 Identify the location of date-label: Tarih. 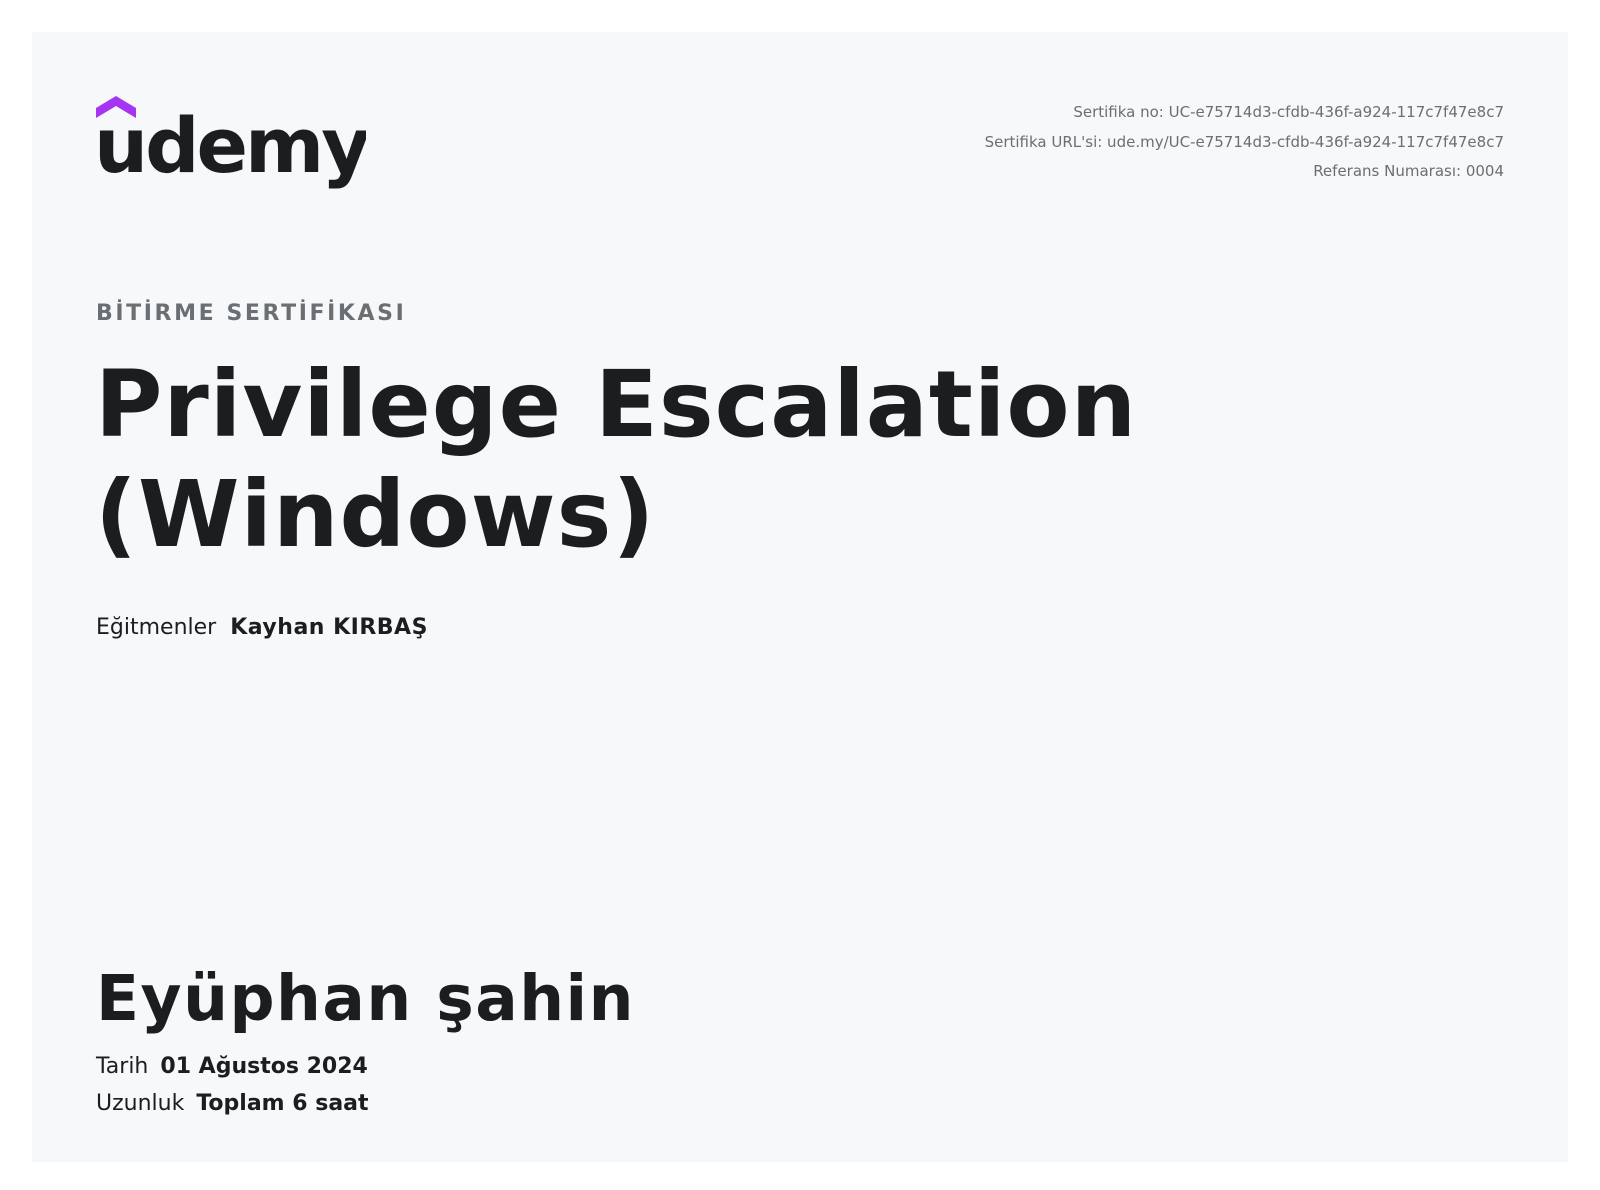
(122, 1066).